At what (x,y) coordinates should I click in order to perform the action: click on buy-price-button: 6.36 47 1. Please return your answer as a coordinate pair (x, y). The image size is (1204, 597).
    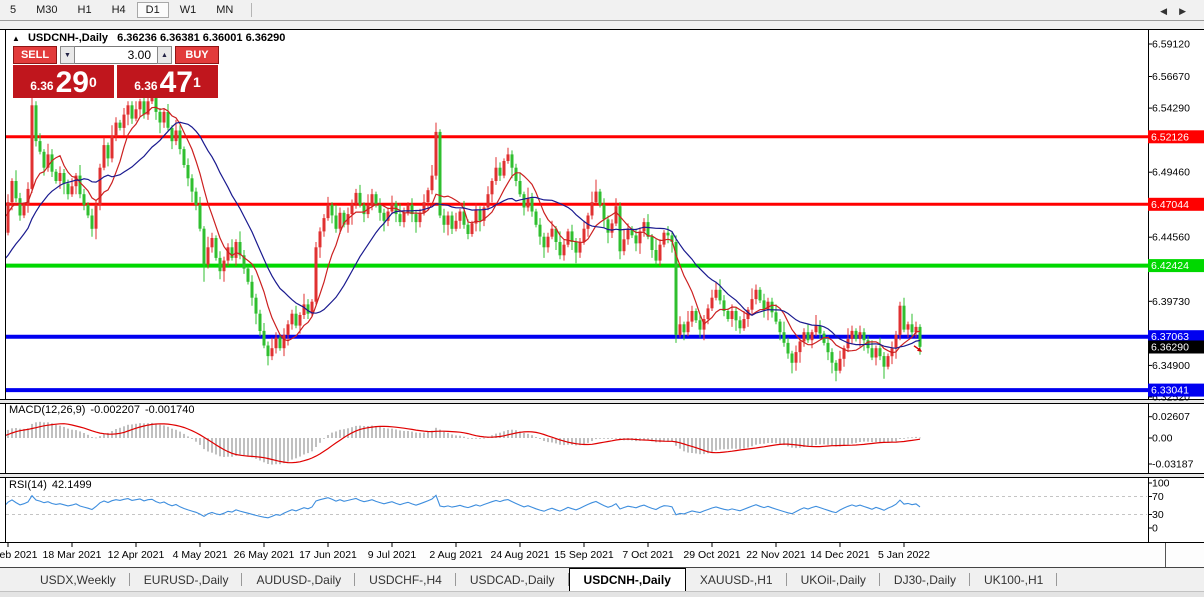
    Looking at the image, I should click on (167, 81).